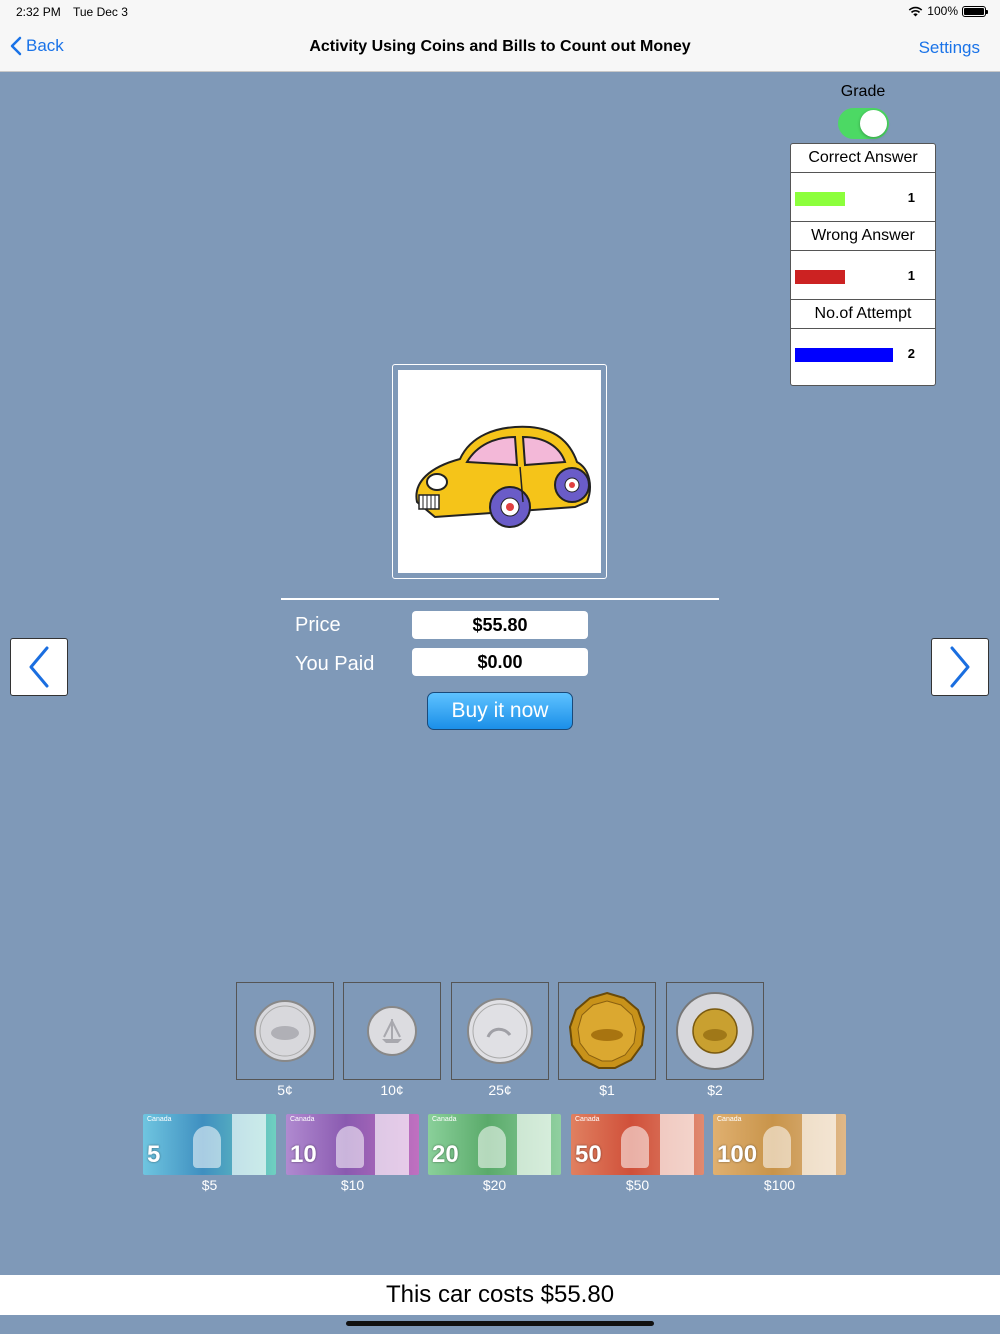  What do you see at coordinates (911, 197) in the screenshot?
I see `correct-answer-count: 1` at bounding box center [911, 197].